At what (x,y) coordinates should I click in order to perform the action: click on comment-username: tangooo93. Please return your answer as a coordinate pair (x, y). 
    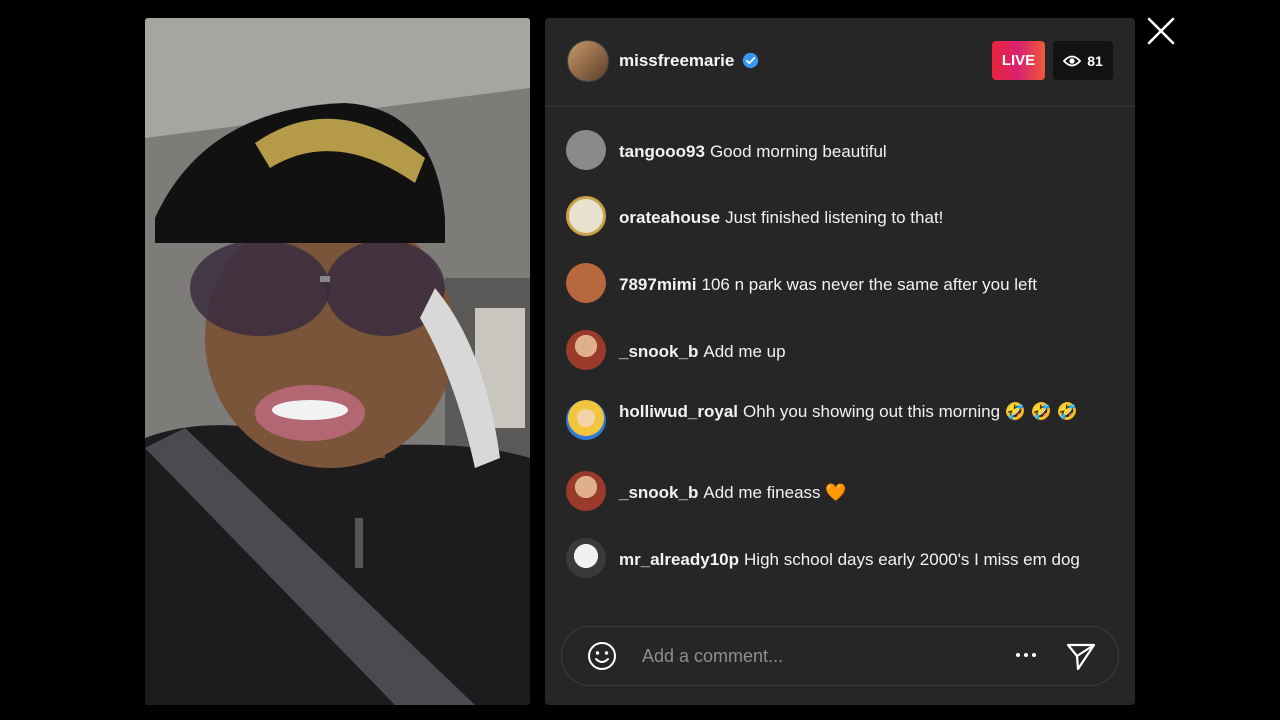
    Looking at the image, I should click on (662, 151).